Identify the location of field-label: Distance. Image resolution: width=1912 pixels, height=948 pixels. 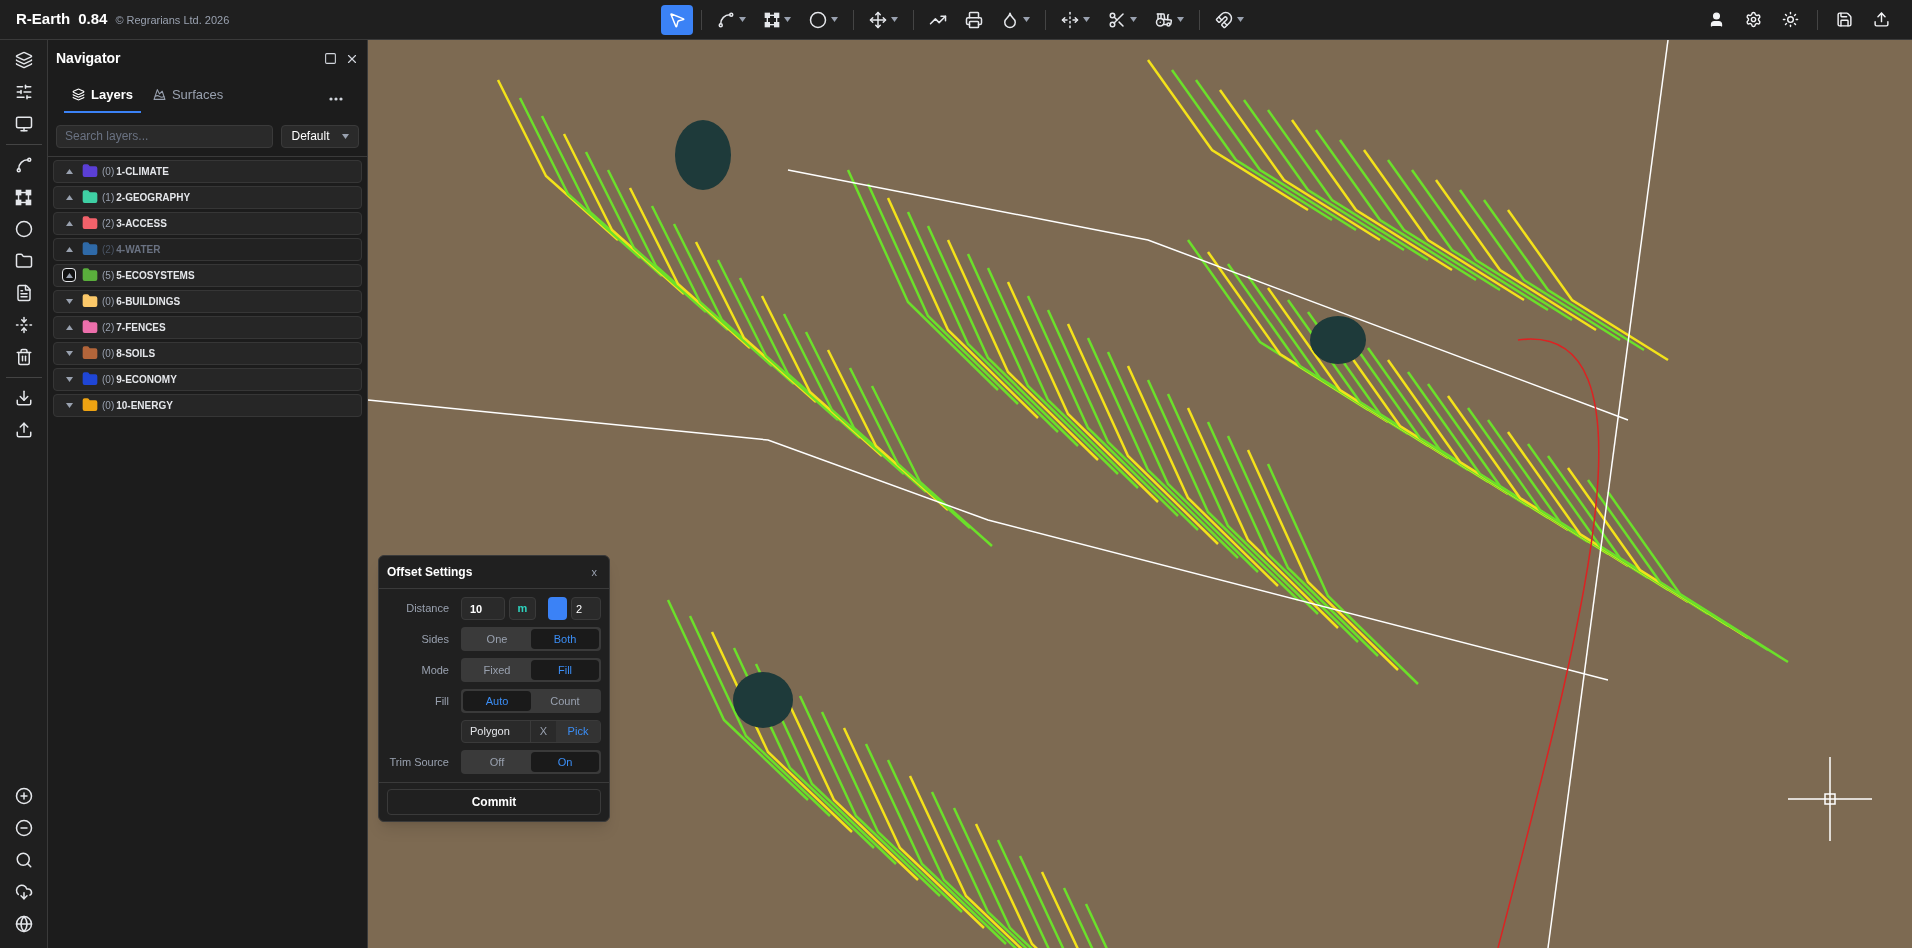
(427, 609).